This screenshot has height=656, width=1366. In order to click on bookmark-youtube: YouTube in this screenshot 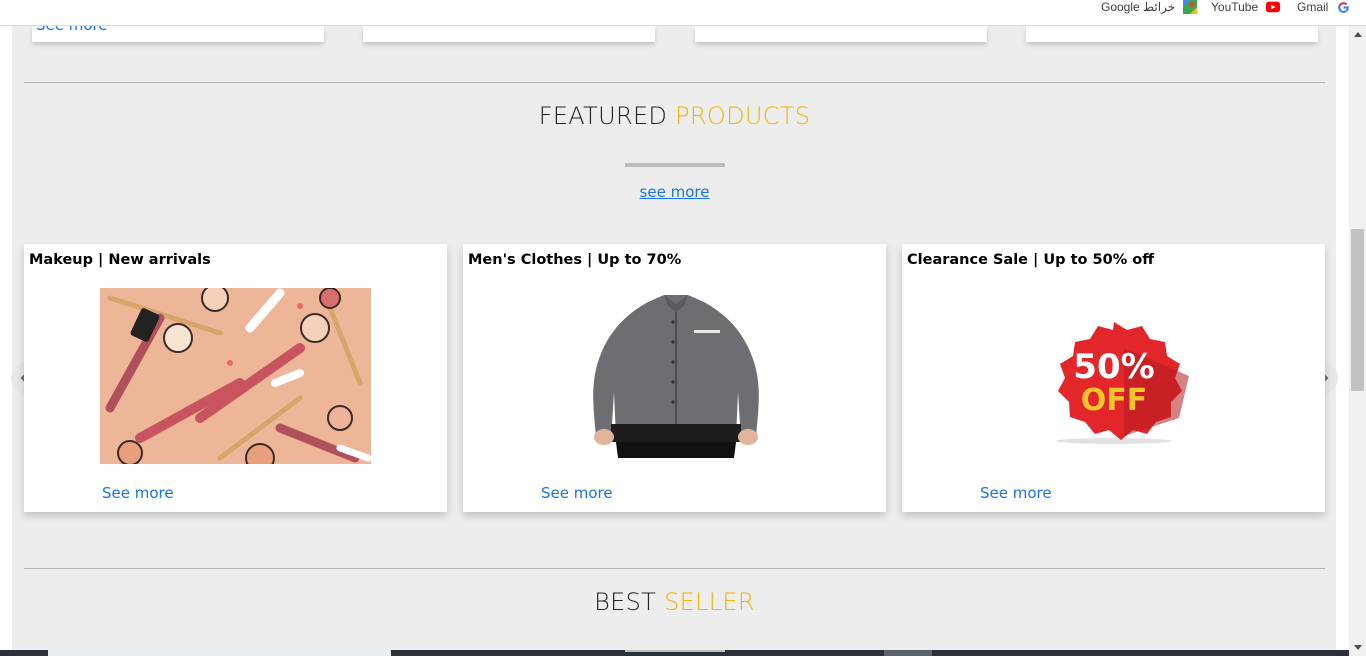, I will do `click(1246, 7)`.